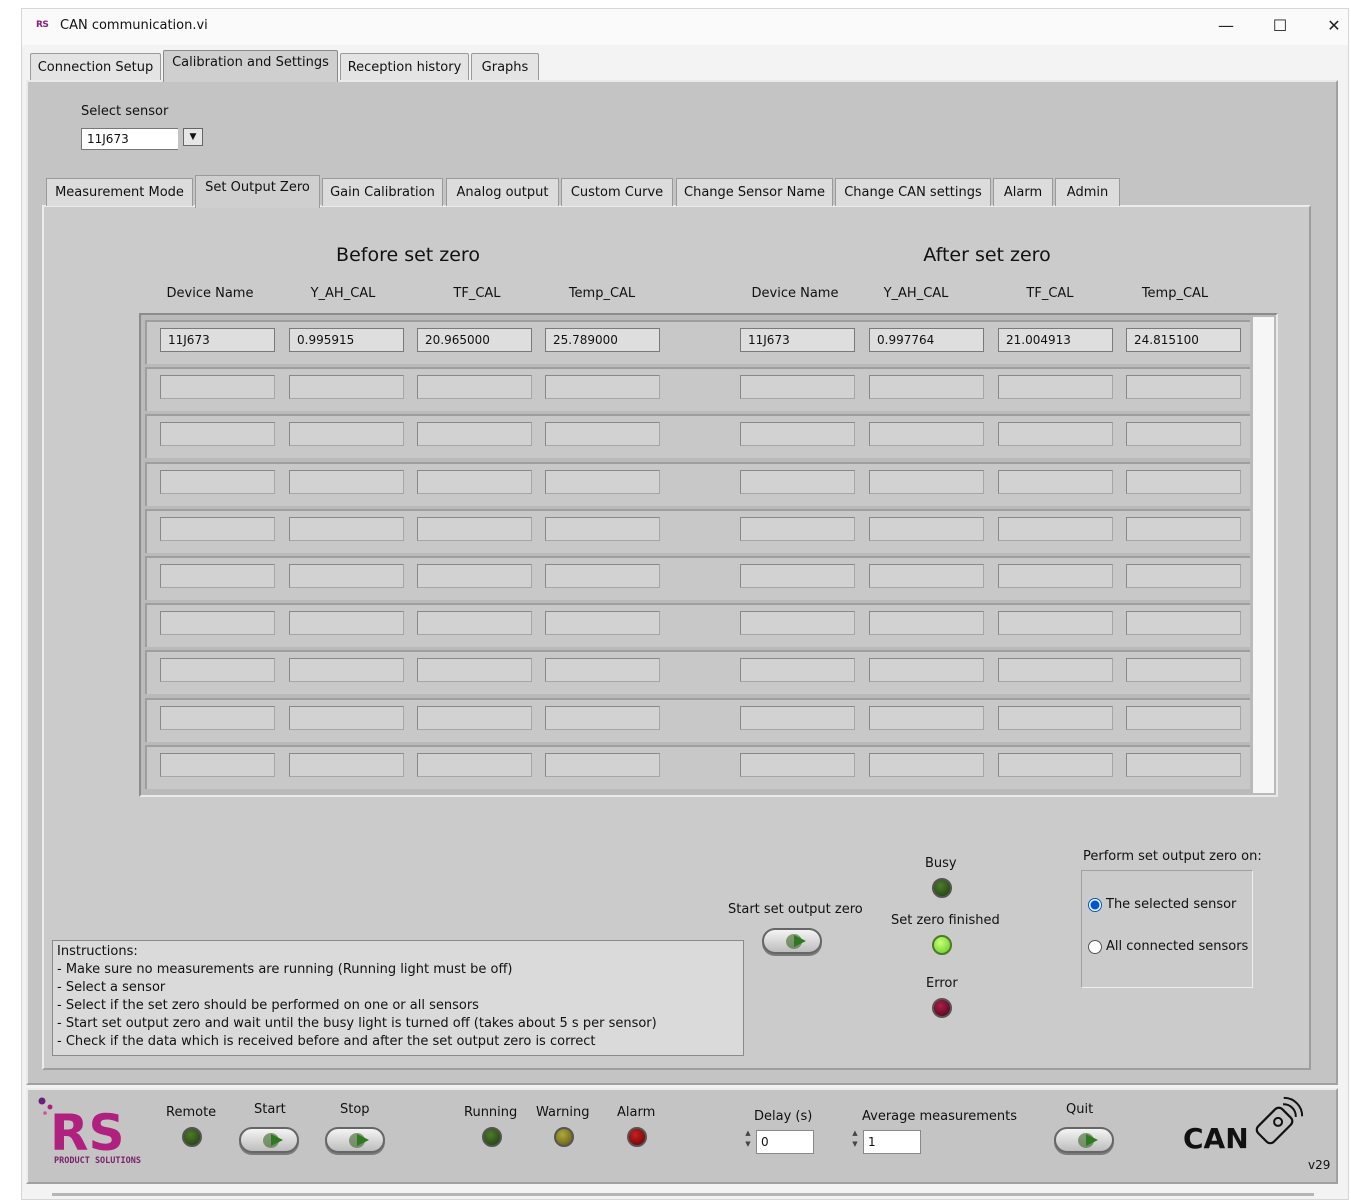 This screenshot has height=1203, width=1351. What do you see at coordinates (1095, 947) in the screenshot?
I see `radio-all-sensors` at bounding box center [1095, 947].